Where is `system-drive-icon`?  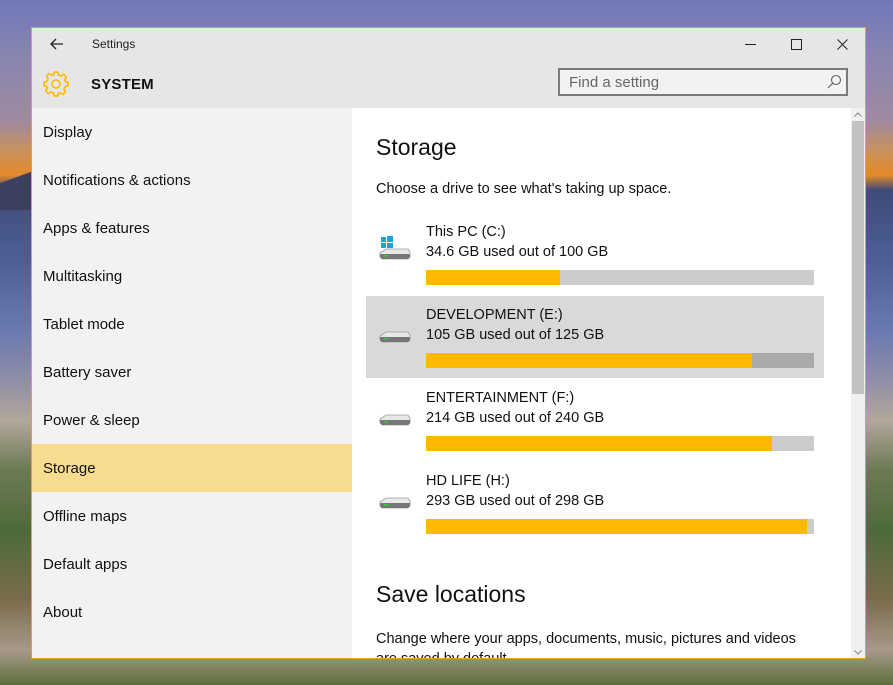 system-drive-icon is located at coordinates (395, 248).